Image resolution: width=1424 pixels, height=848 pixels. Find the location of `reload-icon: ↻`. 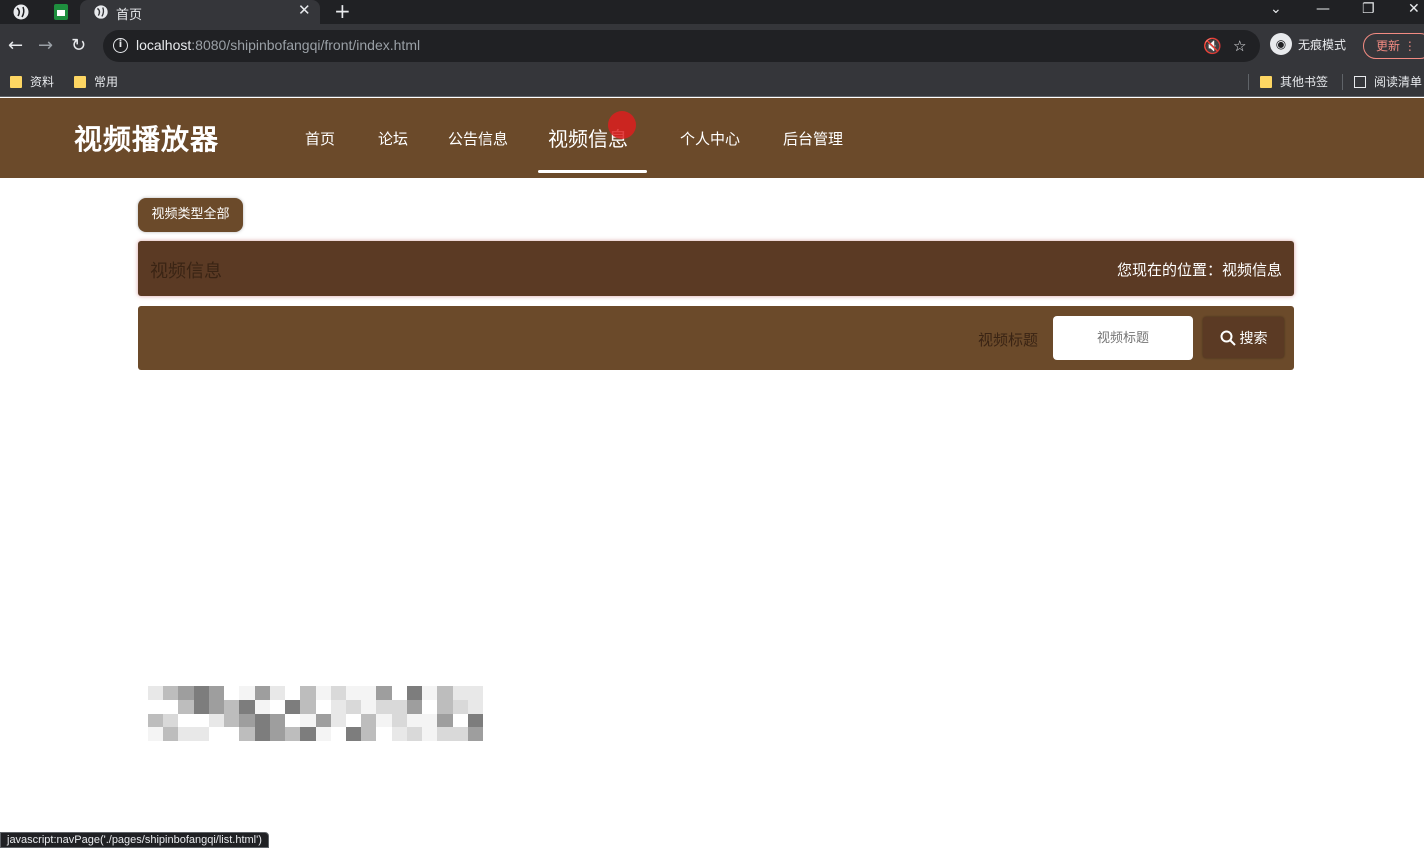

reload-icon: ↻ is located at coordinates (78, 45).